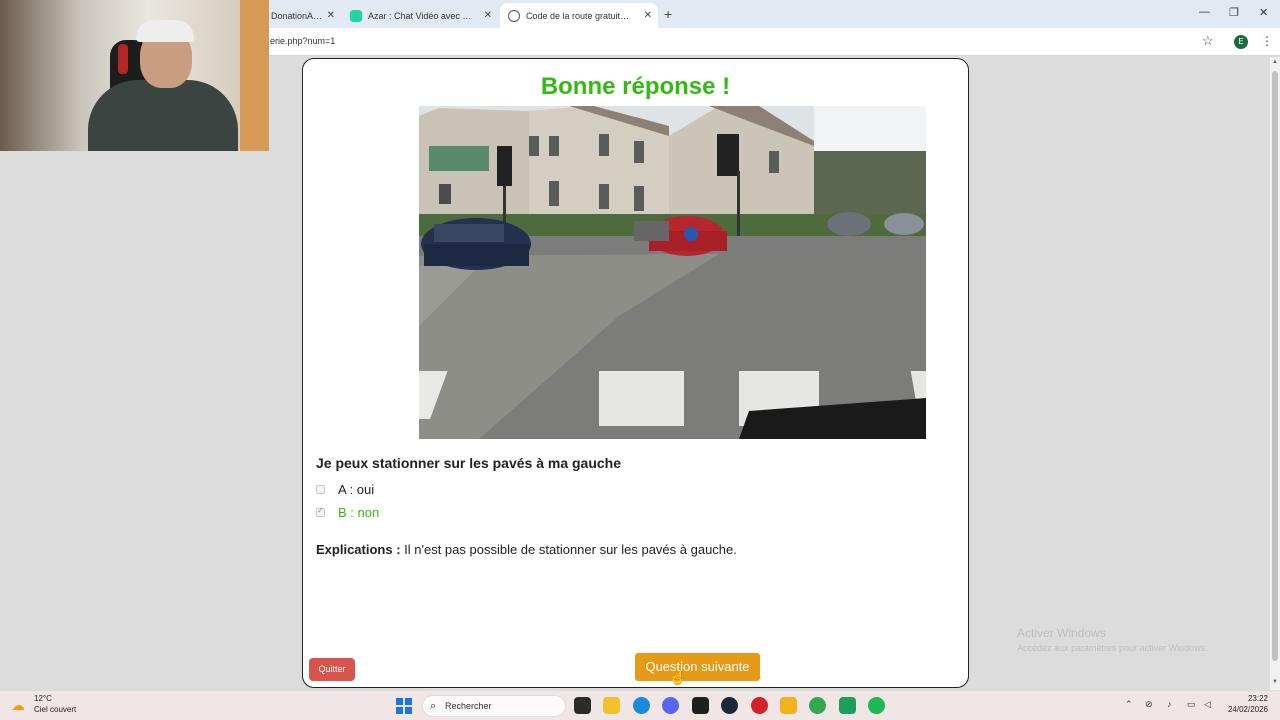  What do you see at coordinates (320, 511) in the screenshot?
I see `answer-b-checkbox` at bounding box center [320, 511].